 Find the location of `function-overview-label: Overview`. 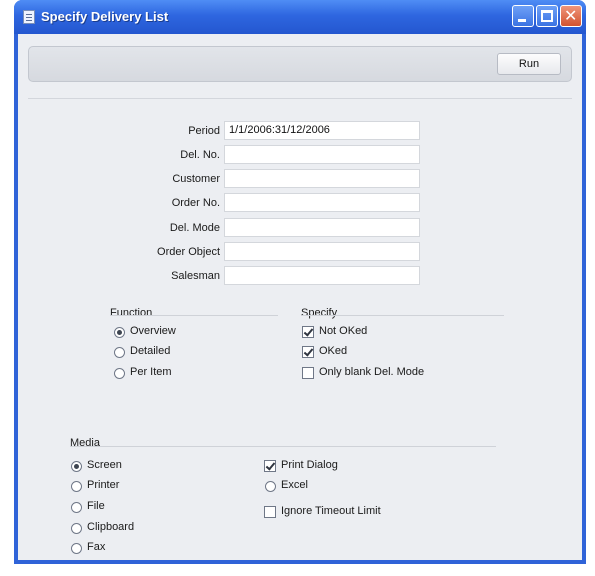

function-overview-label: Overview is located at coordinates (153, 331).